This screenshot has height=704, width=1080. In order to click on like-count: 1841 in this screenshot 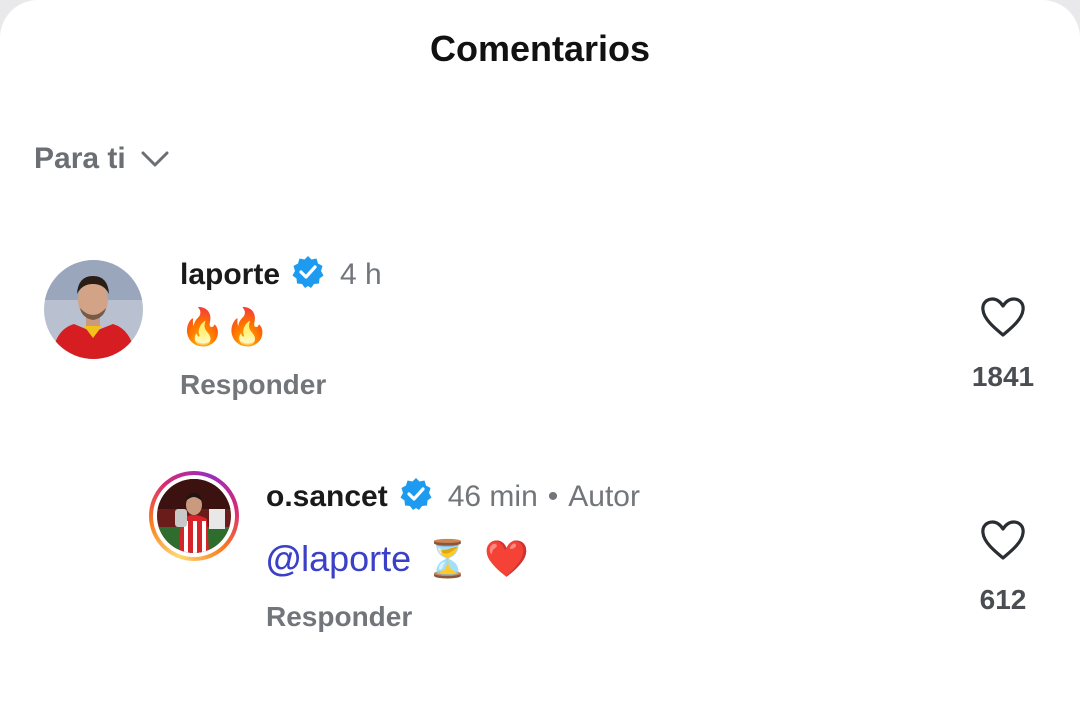, I will do `click(1003, 376)`.